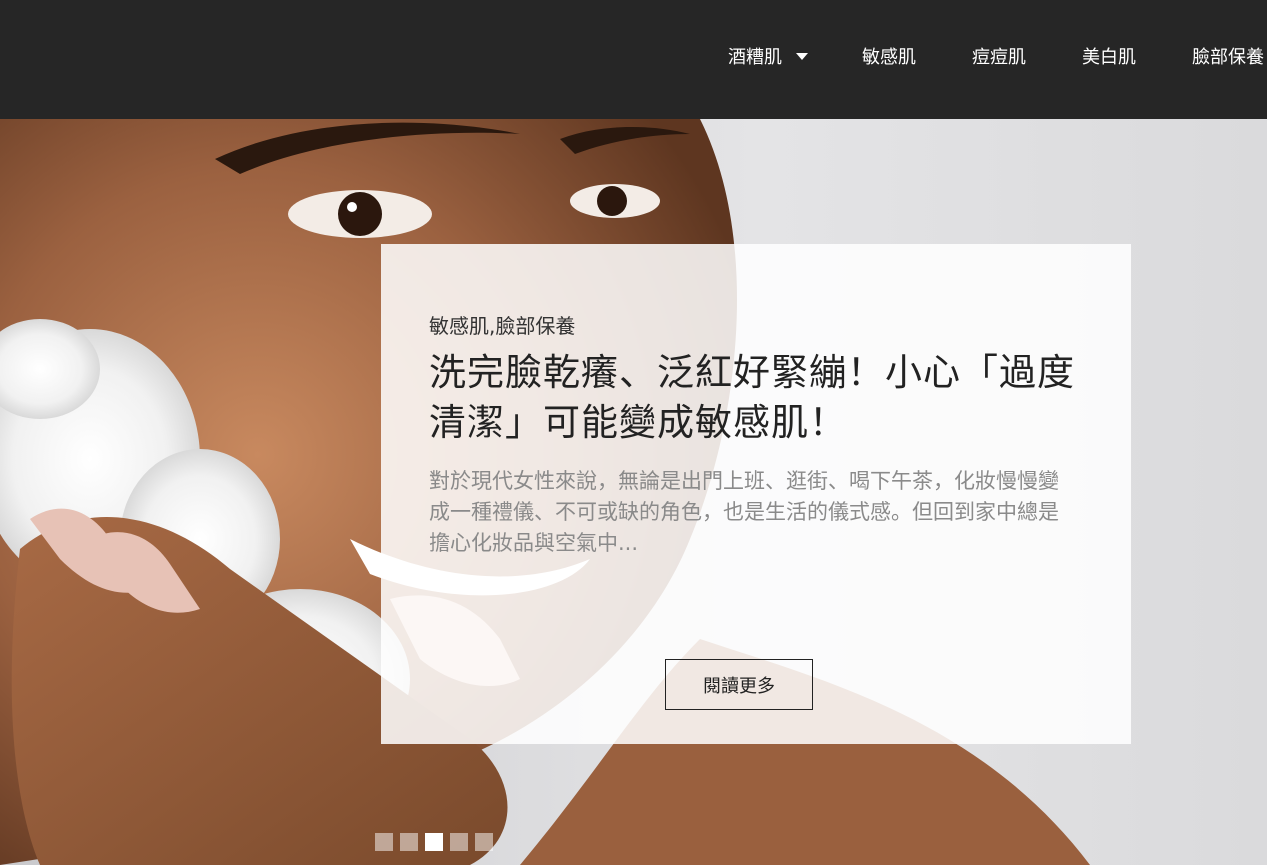 The image size is (1267, 865). Describe the element at coordinates (802, 56) in the screenshot. I see `chevron-down-icon` at that location.